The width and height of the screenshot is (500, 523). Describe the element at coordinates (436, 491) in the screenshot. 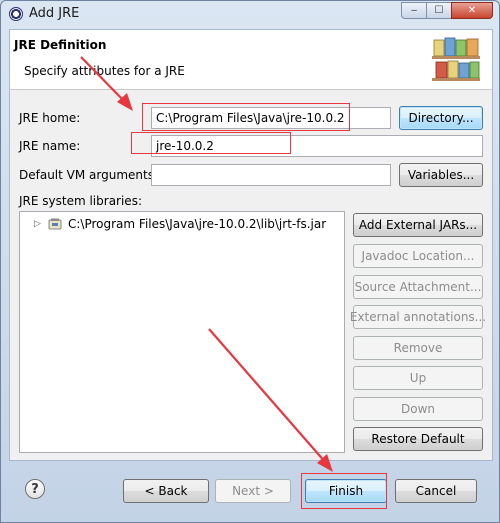

I see `cancel-button: Cancel` at that location.